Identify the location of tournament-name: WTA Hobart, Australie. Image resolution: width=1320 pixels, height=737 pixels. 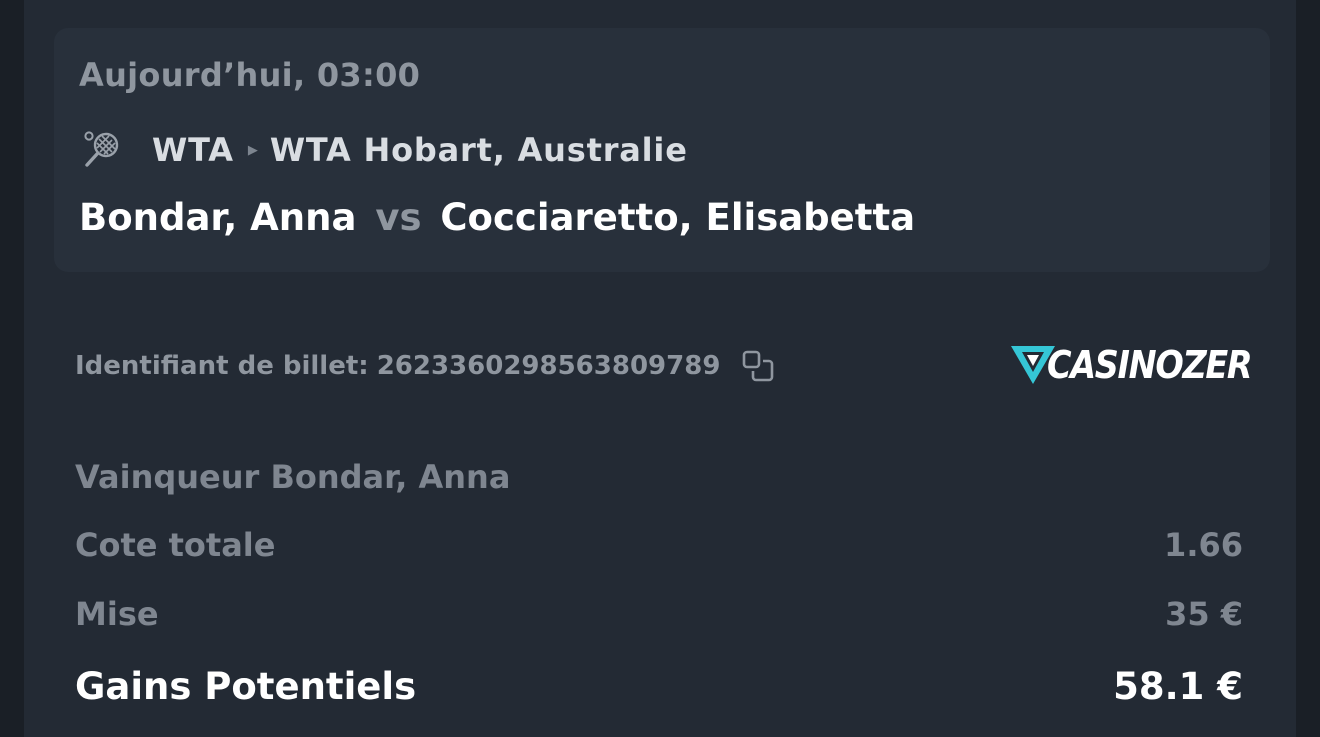
(479, 150).